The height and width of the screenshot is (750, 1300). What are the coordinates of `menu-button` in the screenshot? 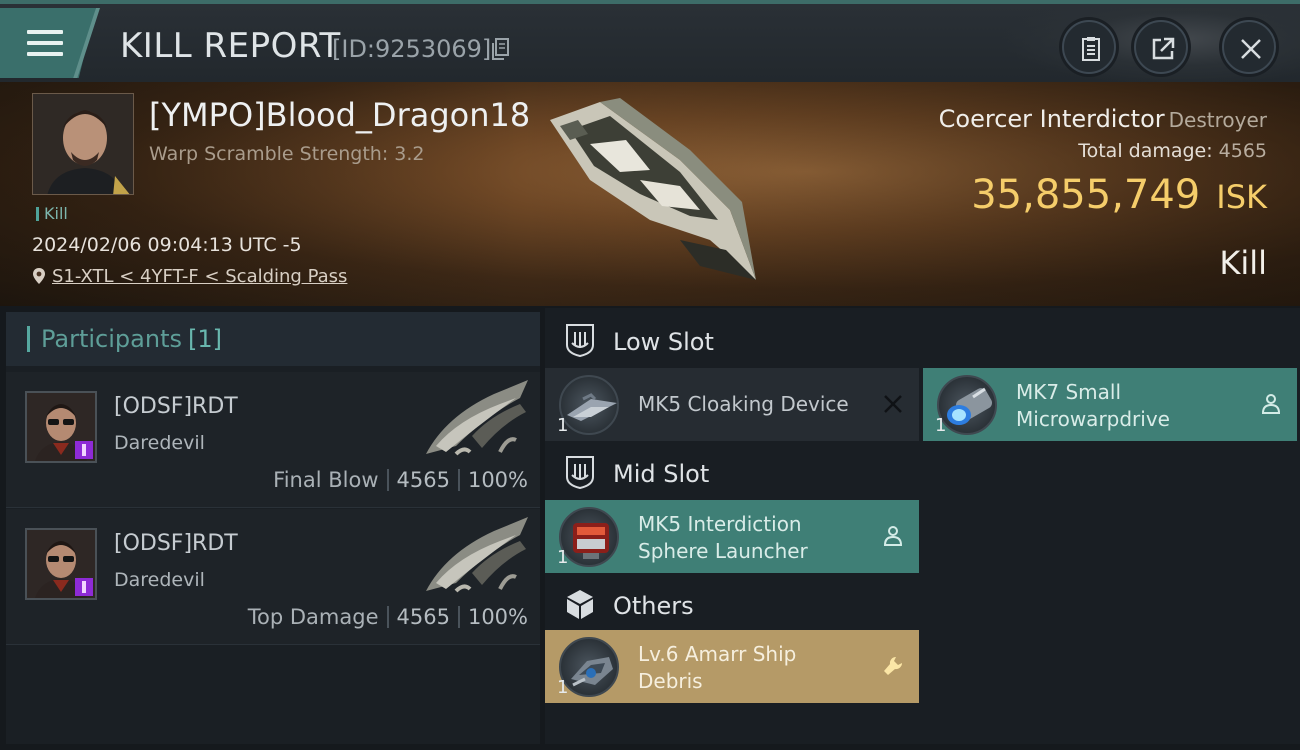 It's located at (48, 43).